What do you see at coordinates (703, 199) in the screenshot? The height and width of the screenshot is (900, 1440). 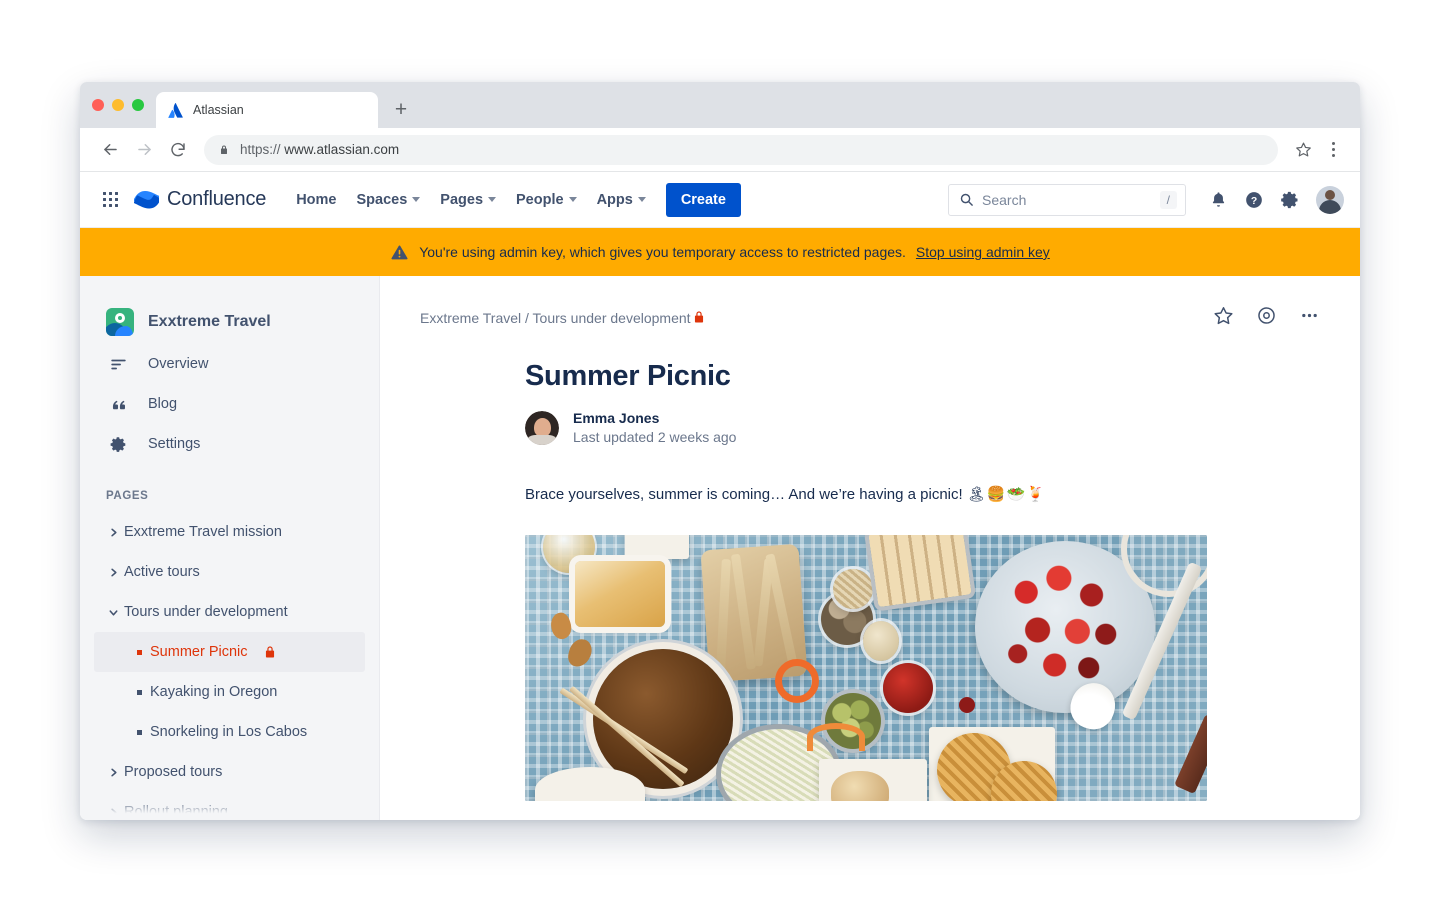 I see `create-button: Create` at bounding box center [703, 199].